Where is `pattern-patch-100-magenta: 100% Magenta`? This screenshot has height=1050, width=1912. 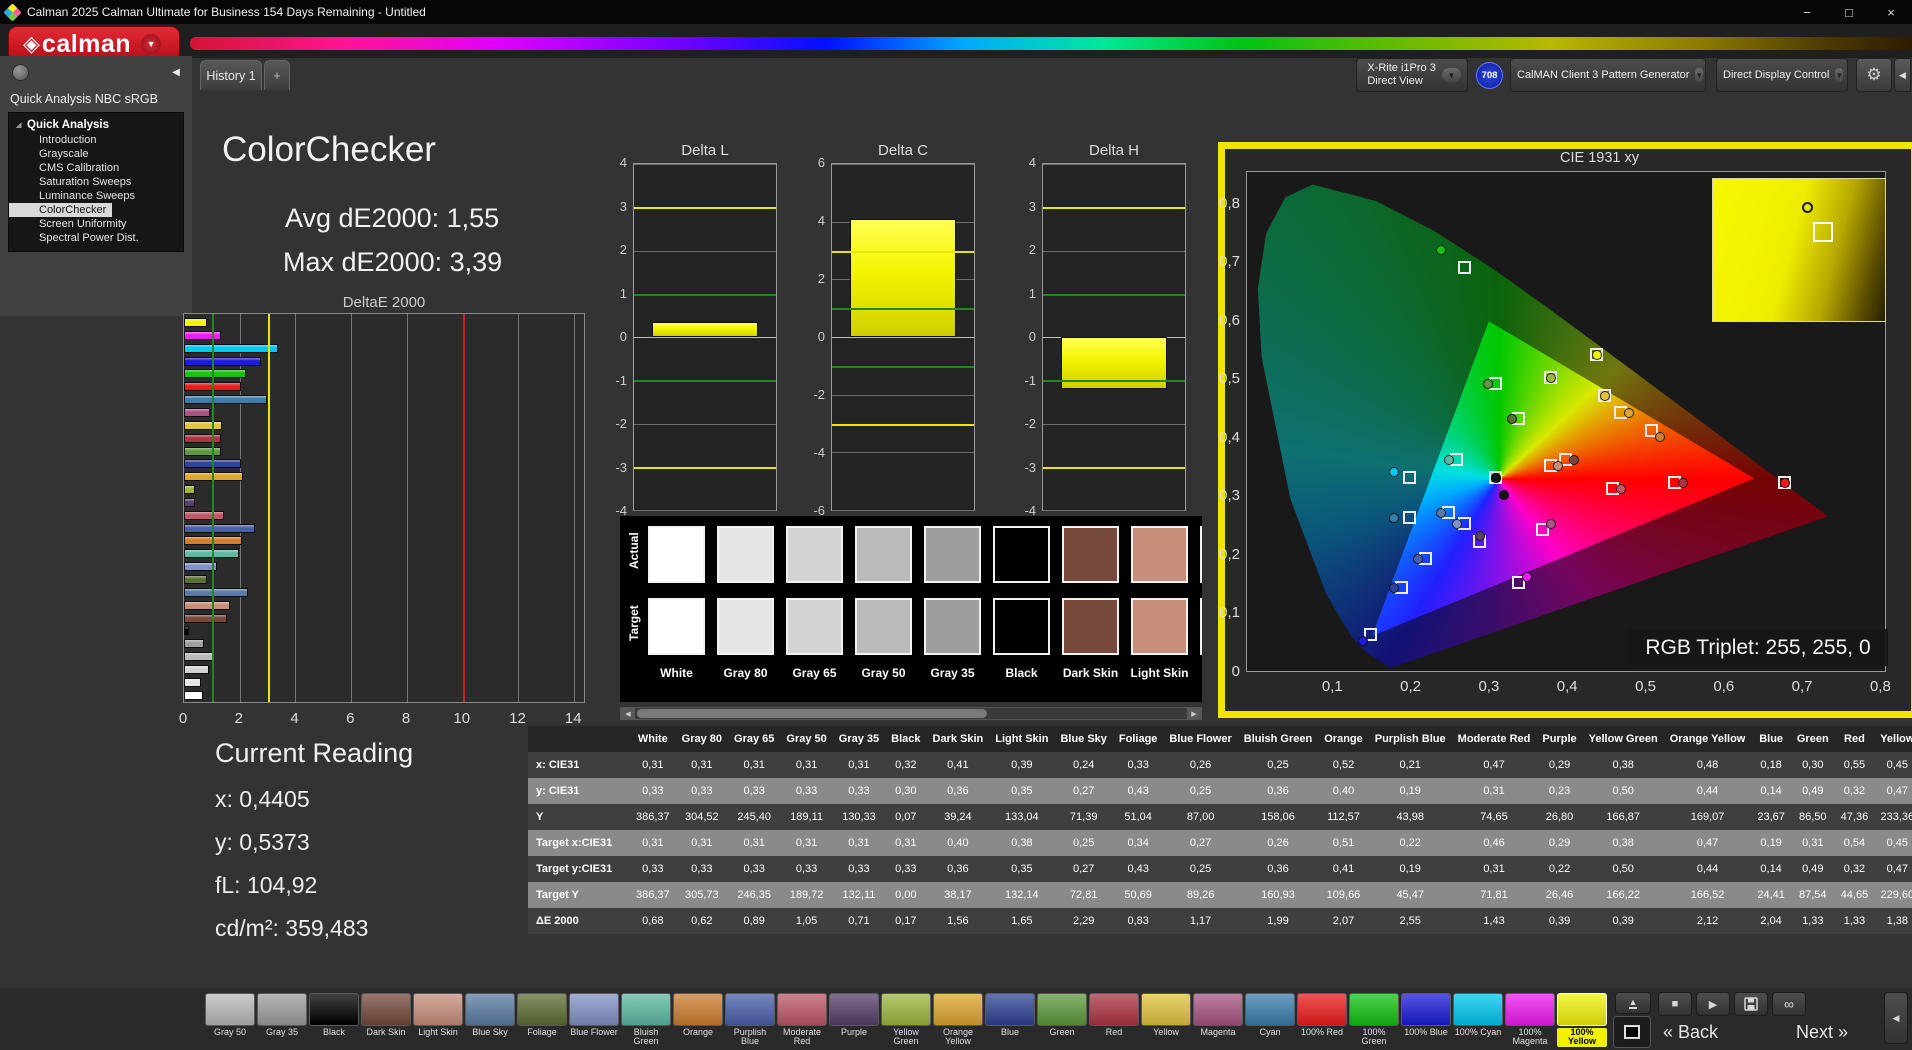
pattern-patch-100-magenta: 100% Magenta is located at coordinates (1530, 1020).